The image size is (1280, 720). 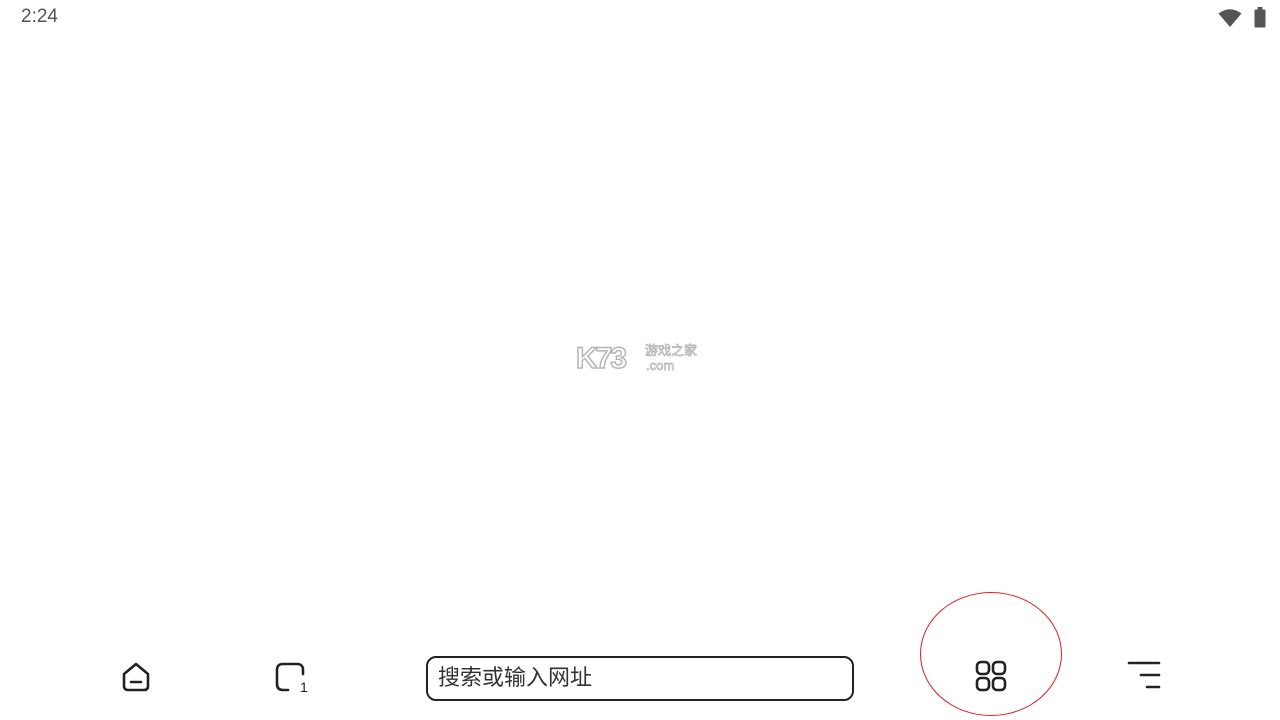 What do you see at coordinates (671, 351) in the screenshot?
I see `watermark-cn-text: 游戏之家` at bounding box center [671, 351].